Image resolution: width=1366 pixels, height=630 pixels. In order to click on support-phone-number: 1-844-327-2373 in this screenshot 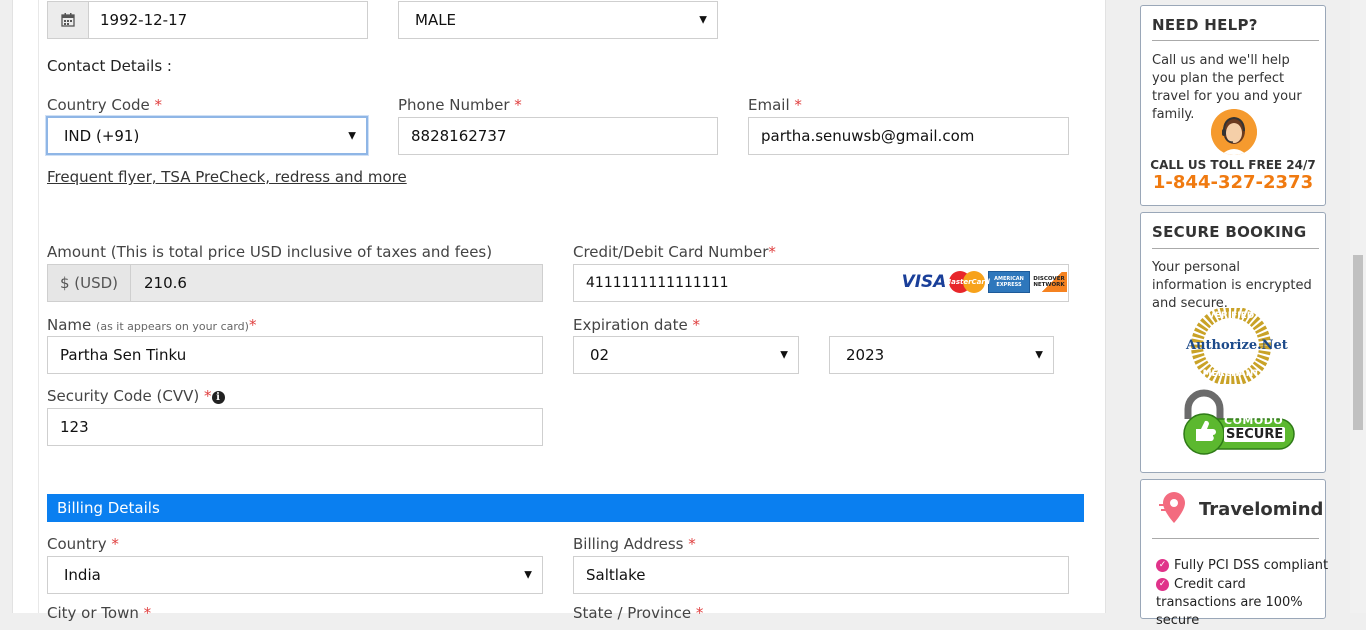, I will do `click(1233, 182)`.